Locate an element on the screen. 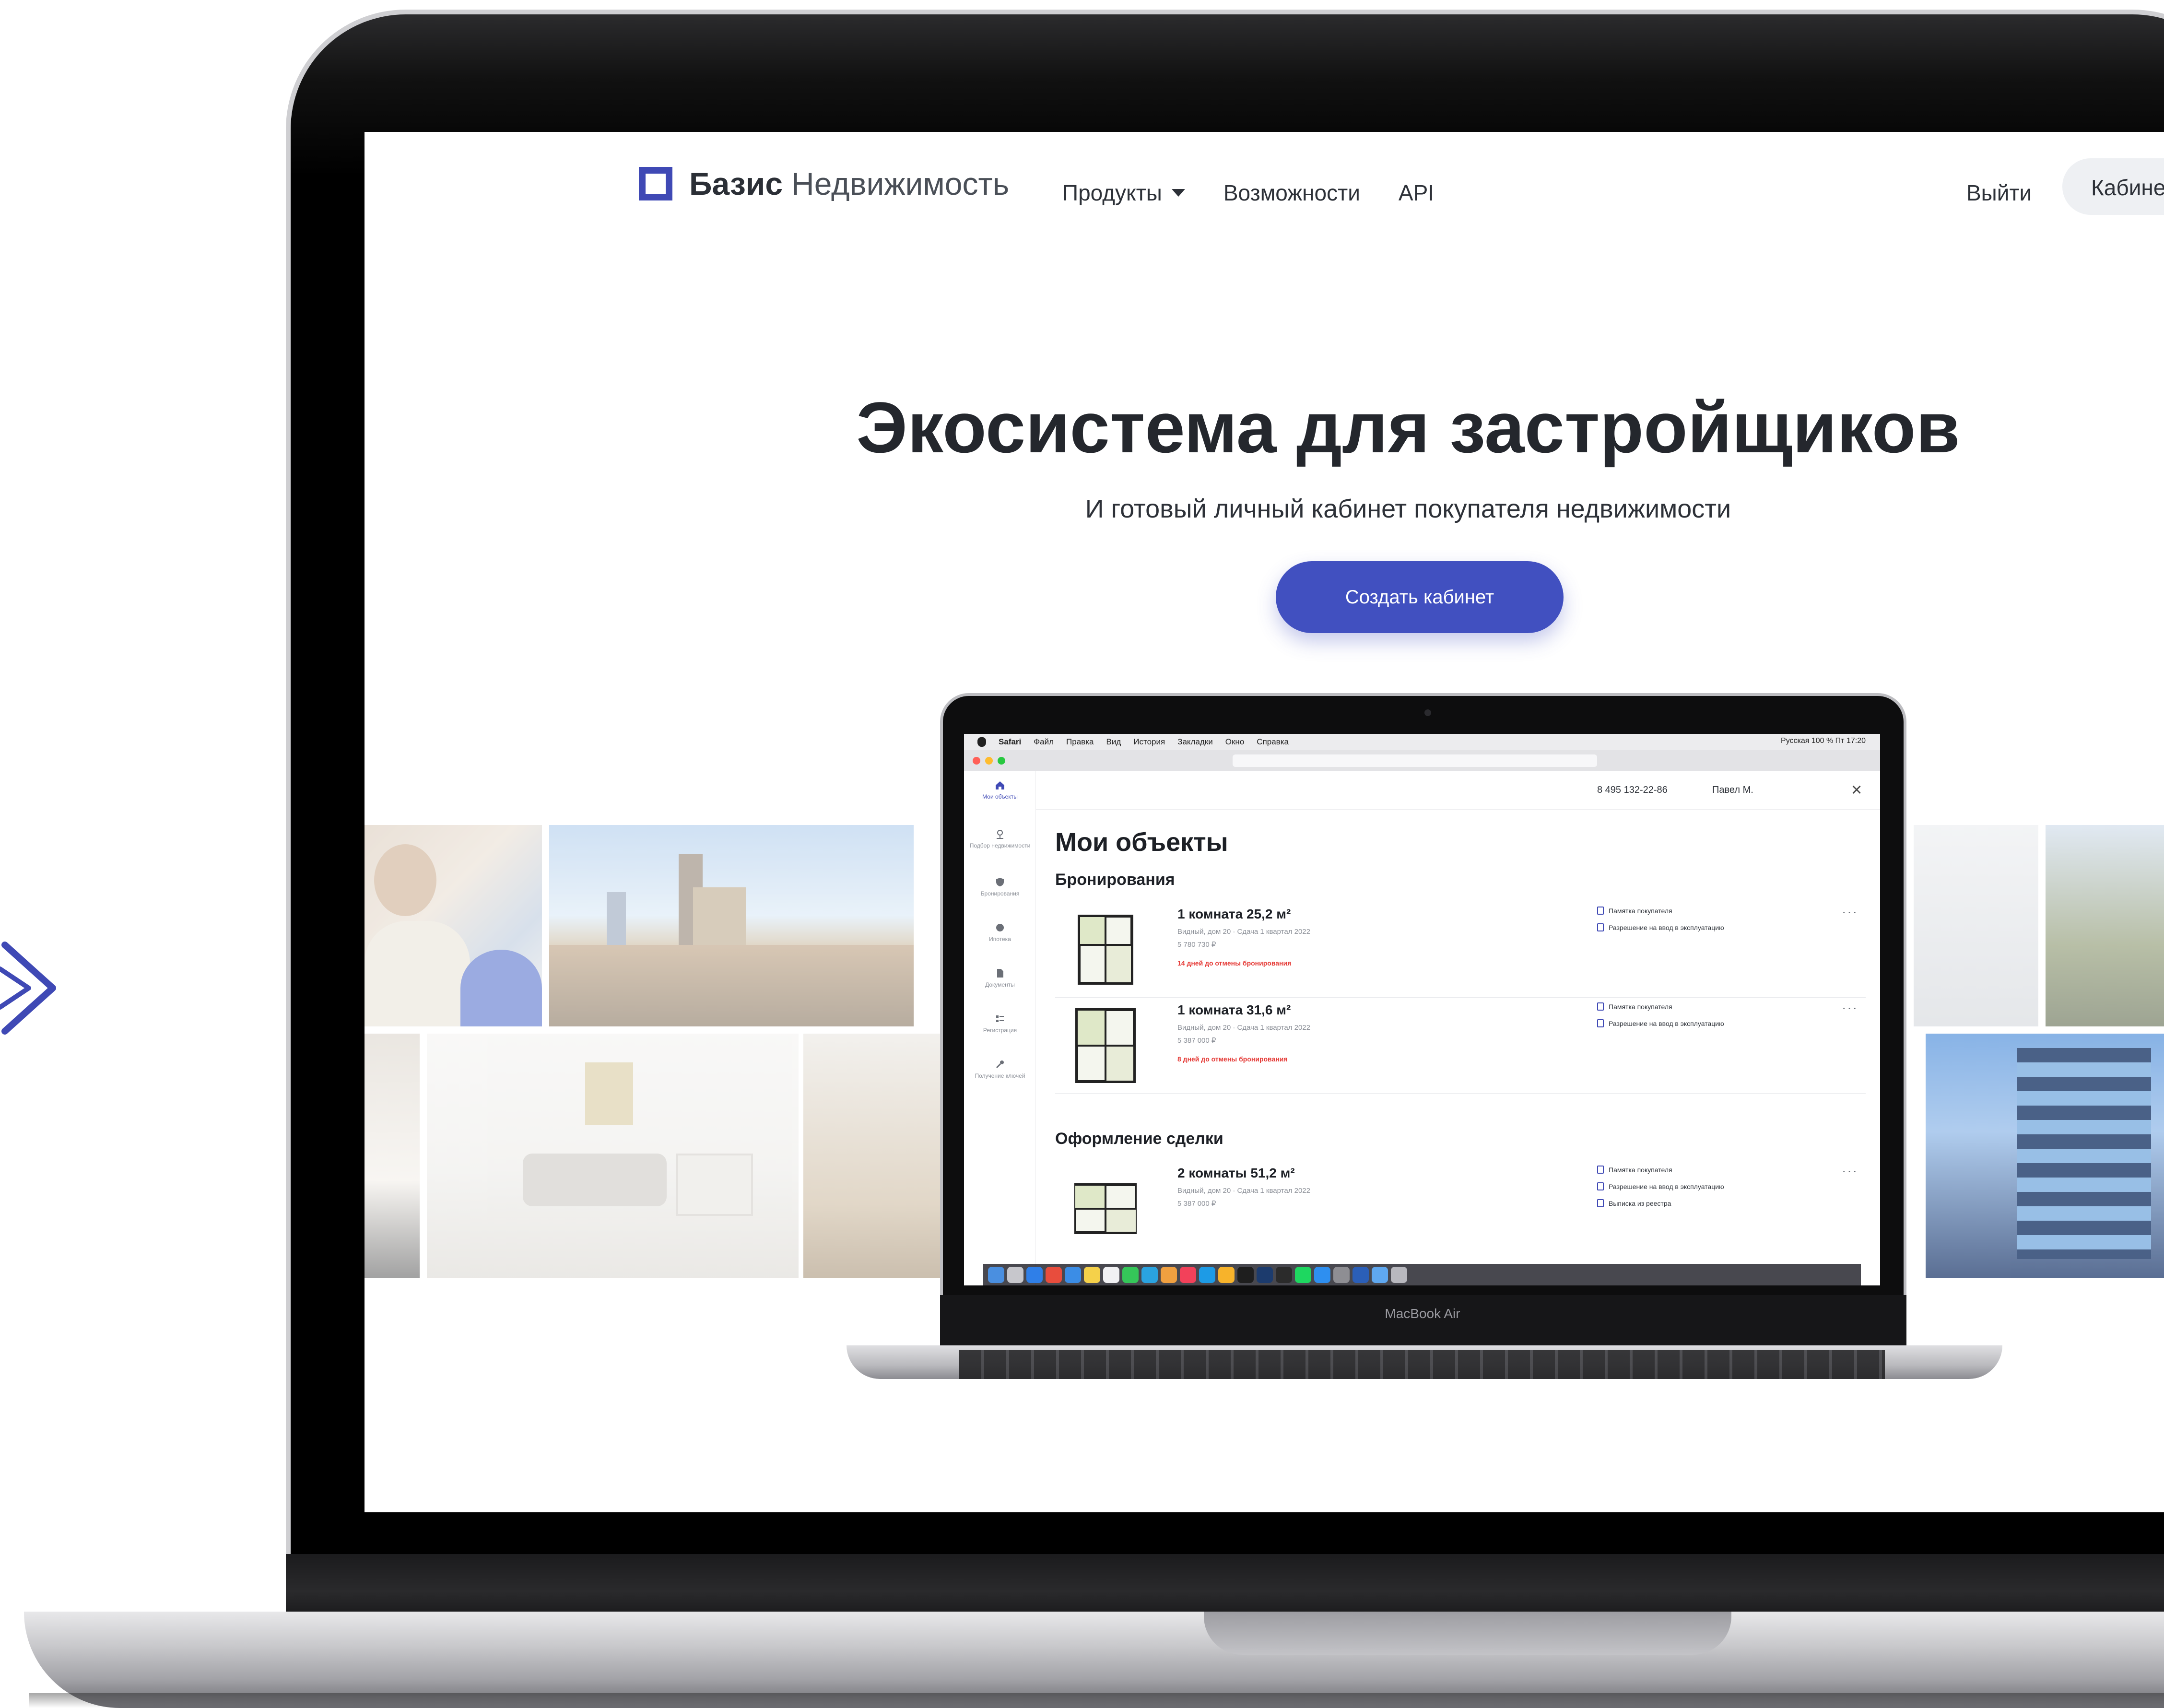 The image size is (2164, 1708). floorplan-image is located at coordinates (1106, 1209).